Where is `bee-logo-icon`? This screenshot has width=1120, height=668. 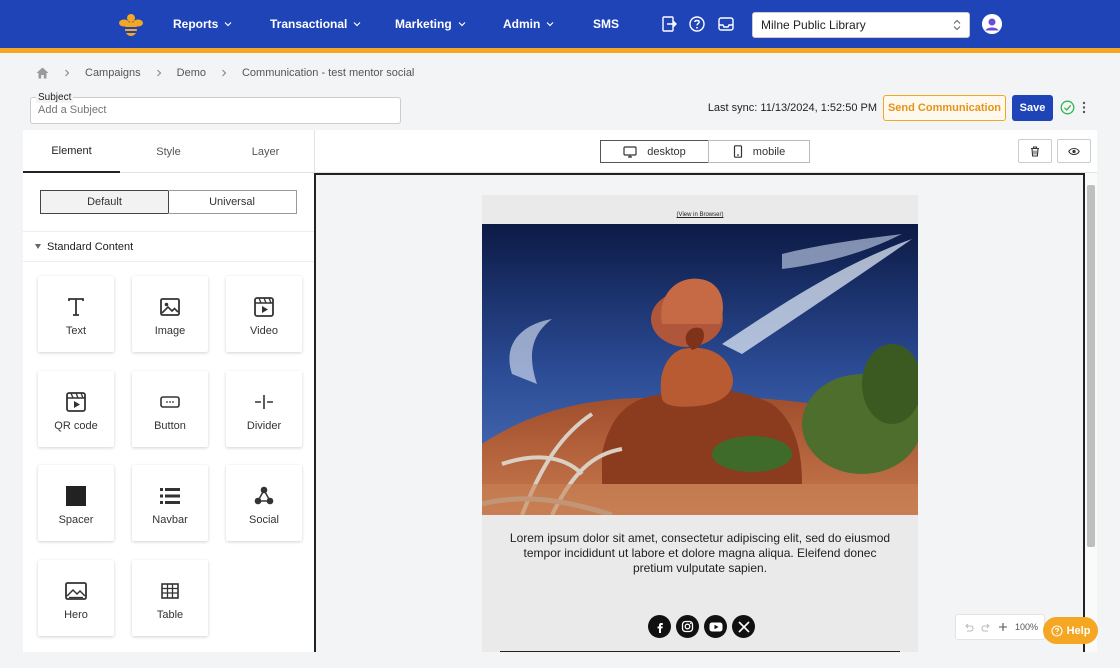
bee-logo-icon is located at coordinates (131, 25).